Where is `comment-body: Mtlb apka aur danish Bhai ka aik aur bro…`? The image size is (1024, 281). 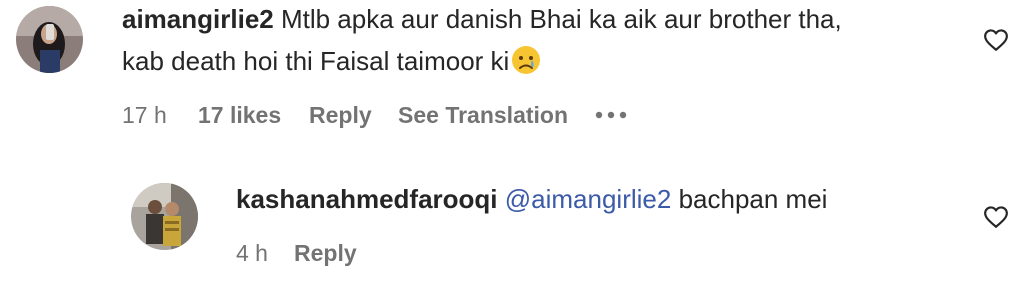
comment-body: Mtlb apka aur danish Bhai ka aik aur bro… is located at coordinates (561, 19).